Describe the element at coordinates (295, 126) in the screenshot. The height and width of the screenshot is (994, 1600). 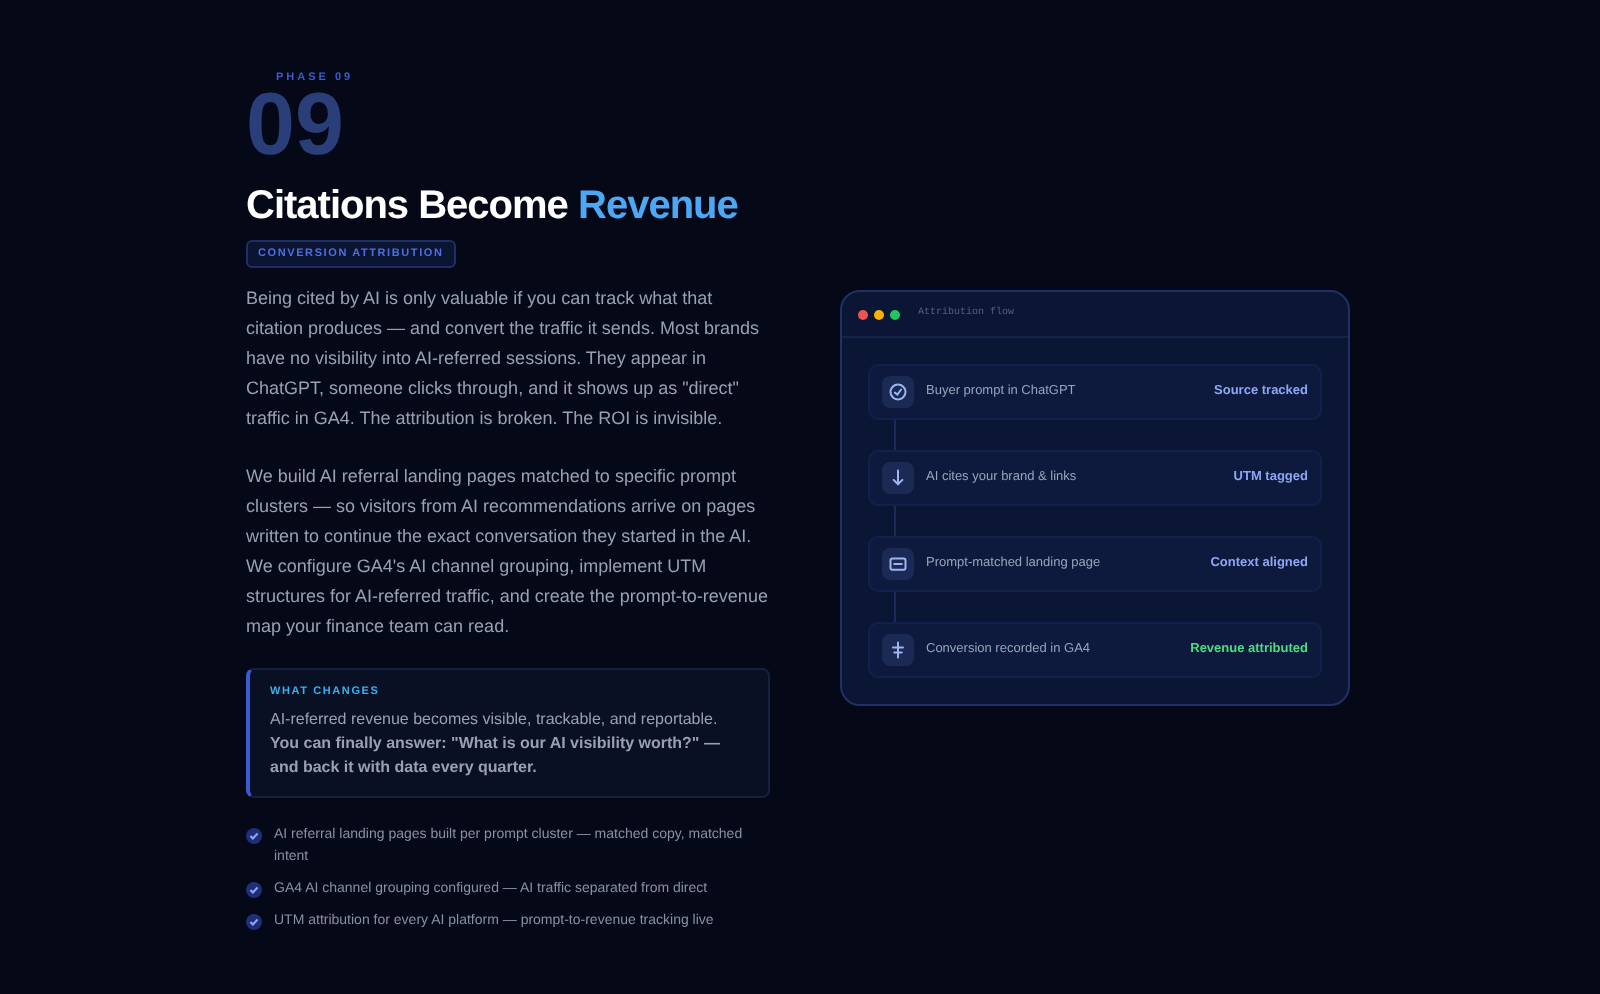
I see `phase-number: 09` at that location.